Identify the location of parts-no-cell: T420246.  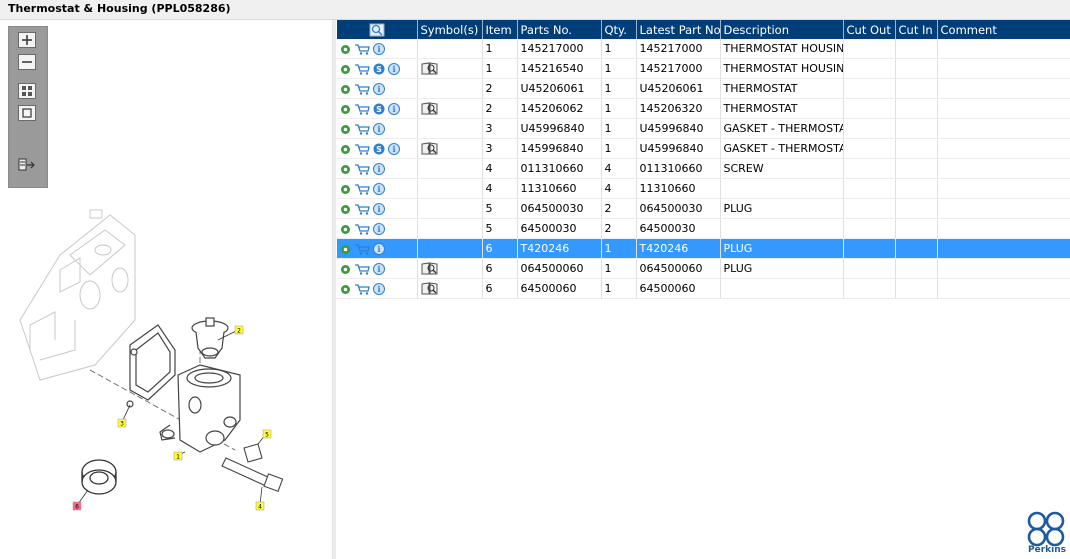
(559, 248).